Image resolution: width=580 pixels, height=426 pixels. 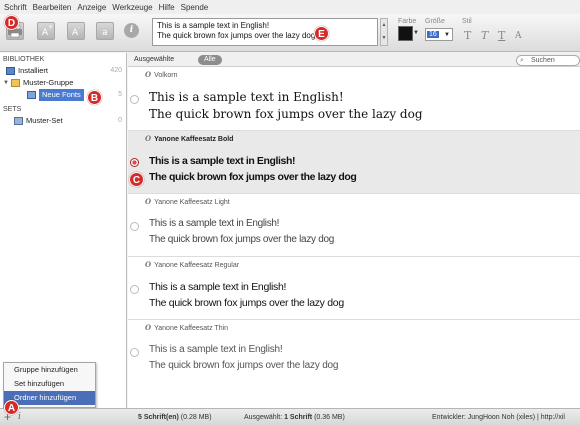 I want to click on color-picker, so click(x=405, y=33).